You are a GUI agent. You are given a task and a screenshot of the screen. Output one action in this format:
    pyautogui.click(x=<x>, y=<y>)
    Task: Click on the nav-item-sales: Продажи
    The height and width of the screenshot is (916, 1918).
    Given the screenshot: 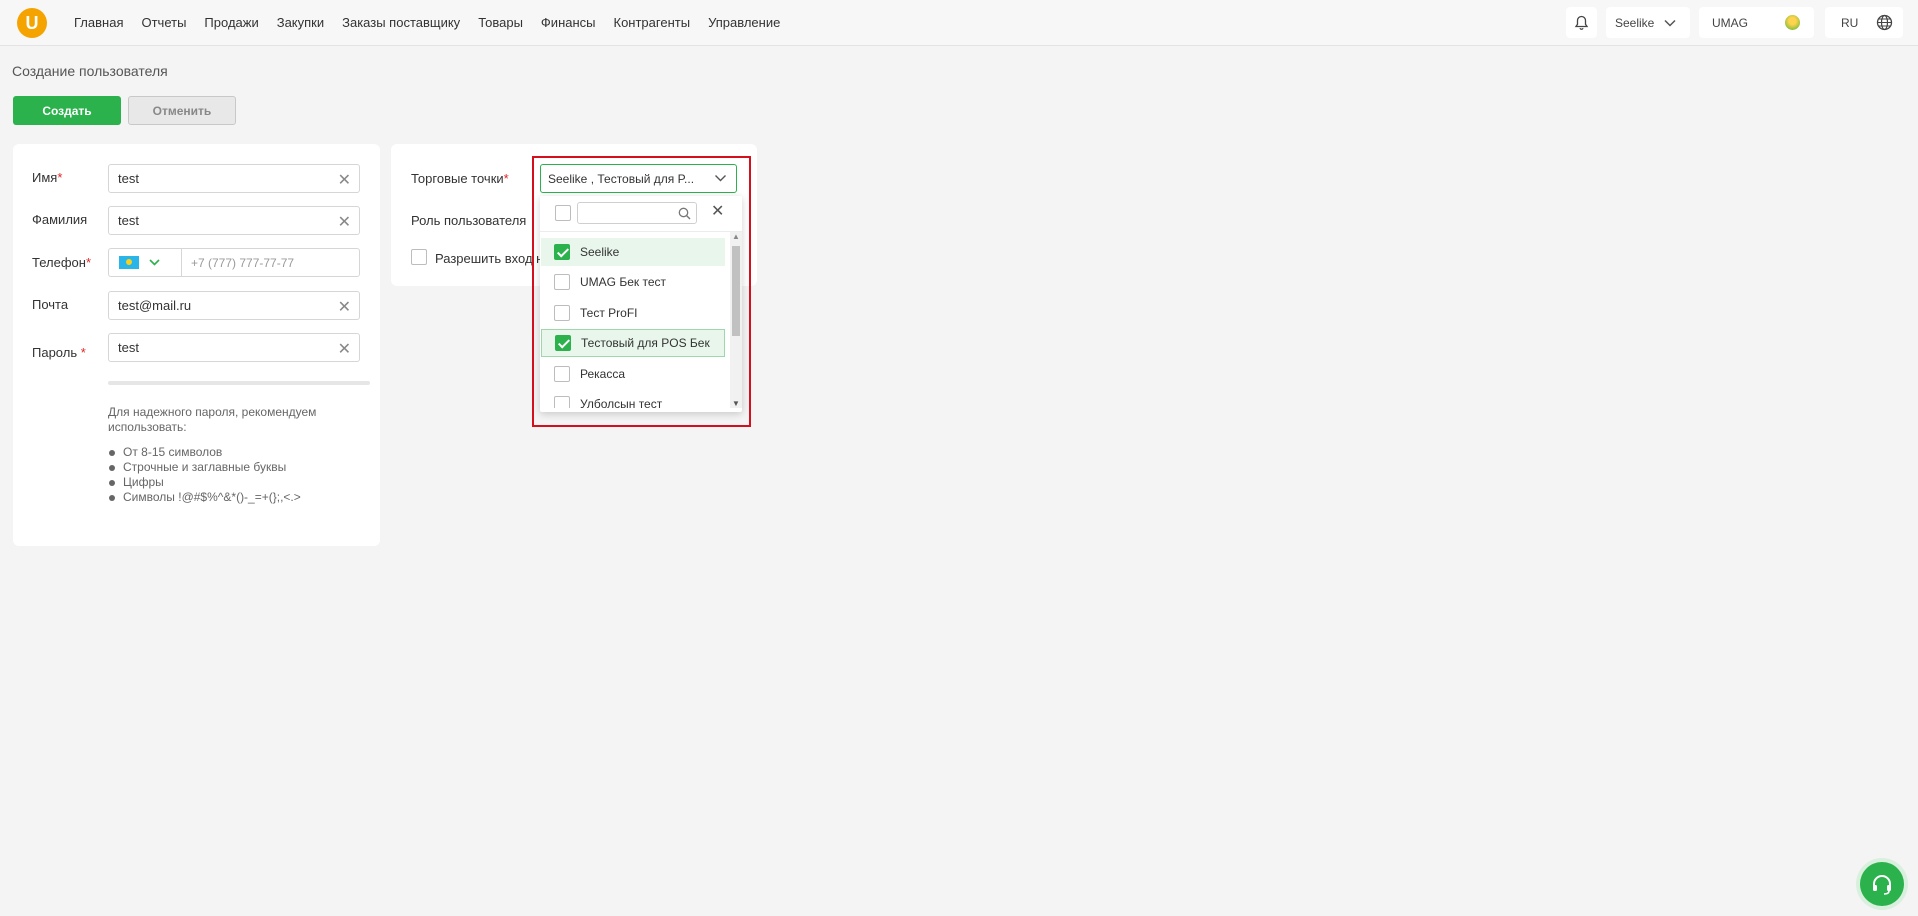 What is the action you would take?
    pyautogui.click(x=231, y=22)
    